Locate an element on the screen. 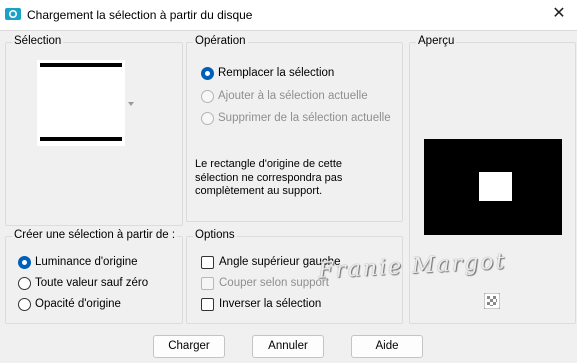 The height and width of the screenshot is (363, 577). radio-label: Luminance d'origine is located at coordinates (86, 262).